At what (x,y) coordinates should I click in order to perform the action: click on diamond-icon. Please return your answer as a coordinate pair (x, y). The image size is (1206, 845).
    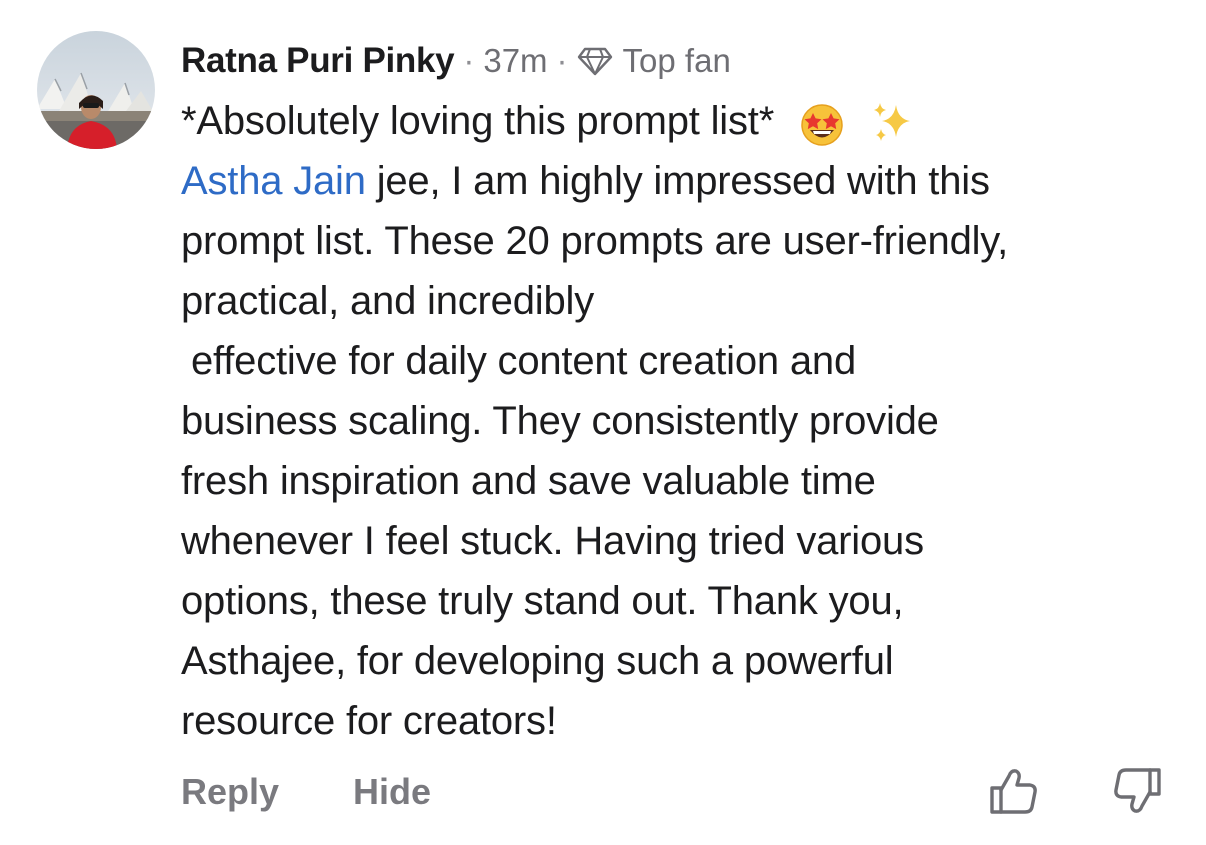
    Looking at the image, I should click on (594, 61).